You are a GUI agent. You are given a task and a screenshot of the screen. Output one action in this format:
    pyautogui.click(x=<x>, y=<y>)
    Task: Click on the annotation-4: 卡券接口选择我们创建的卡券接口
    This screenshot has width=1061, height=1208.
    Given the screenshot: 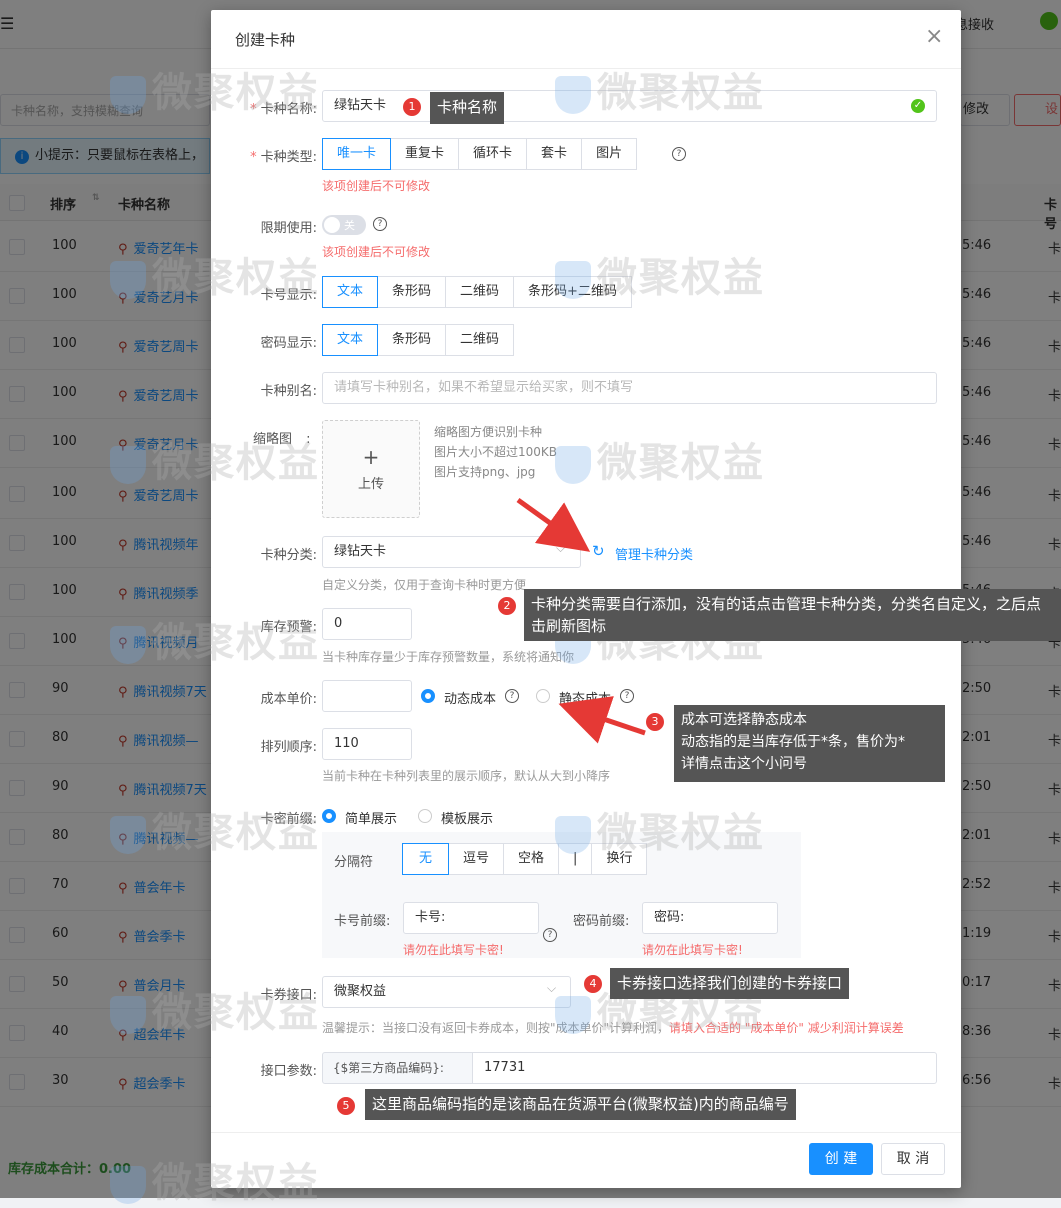 What is the action you would take?
    pyautogui.click(x=730, y=983)
    